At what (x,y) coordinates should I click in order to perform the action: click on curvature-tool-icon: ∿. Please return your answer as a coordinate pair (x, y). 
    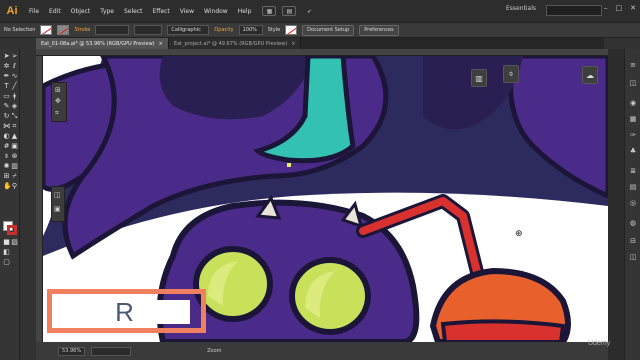
    Looking at the image, I should click on (14, 76).